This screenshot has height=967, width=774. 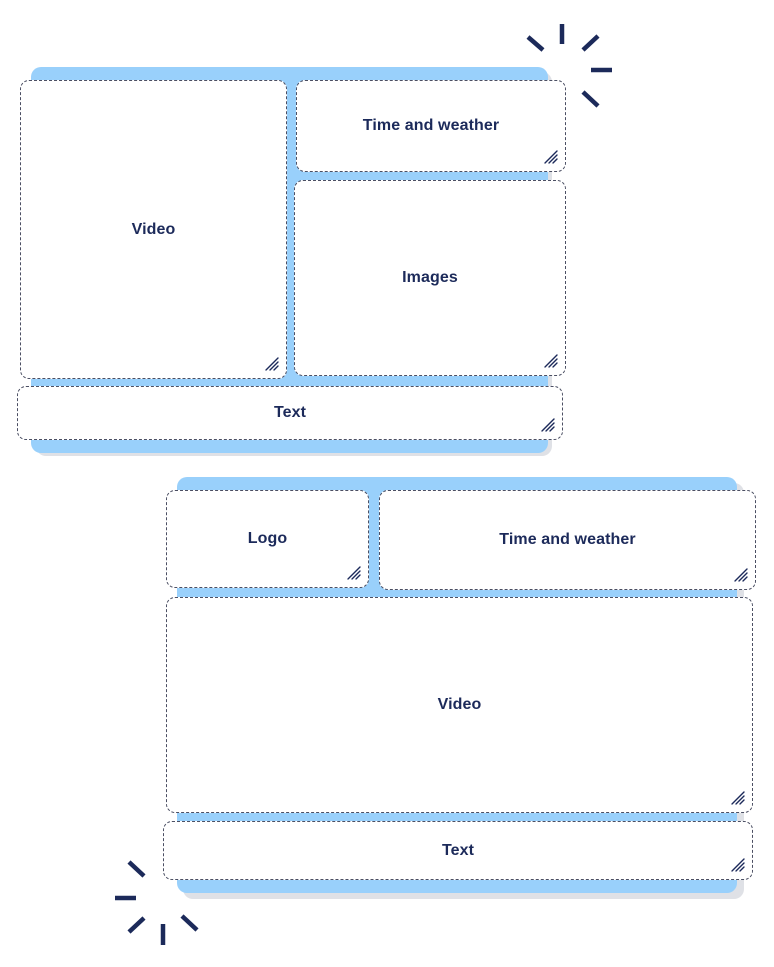 I want to click on zone-label-logo: Logo, so click(x=267, y=538).